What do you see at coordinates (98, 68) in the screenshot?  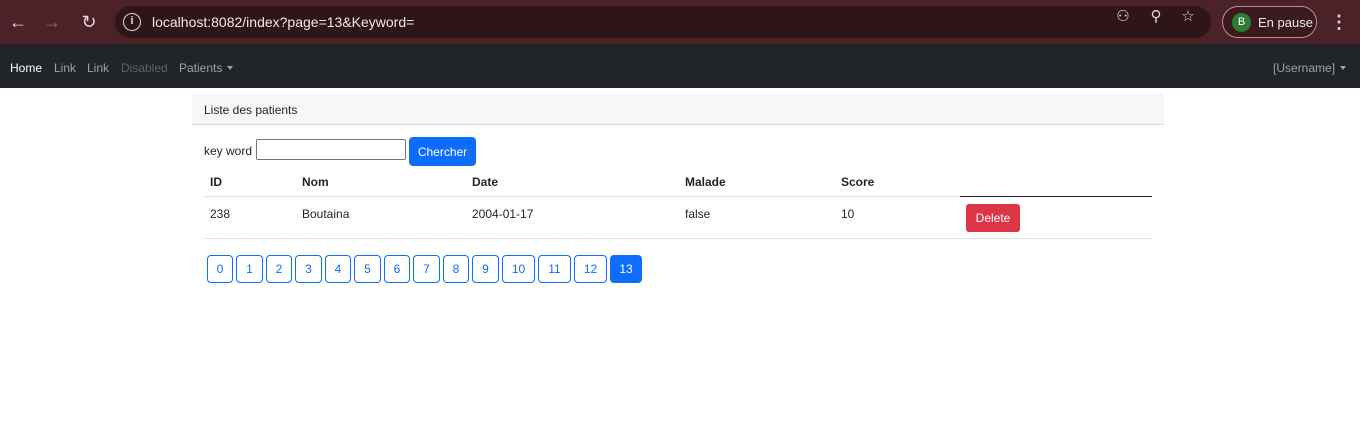 I see `nav-link-2: Link` at bounding box center [98, 68].